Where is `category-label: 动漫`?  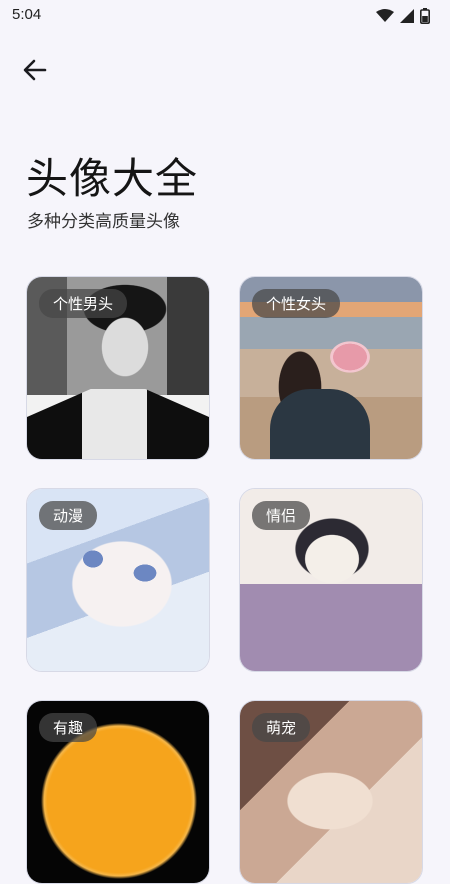
category-label: 动漫 is located at coordinates (68, 515).